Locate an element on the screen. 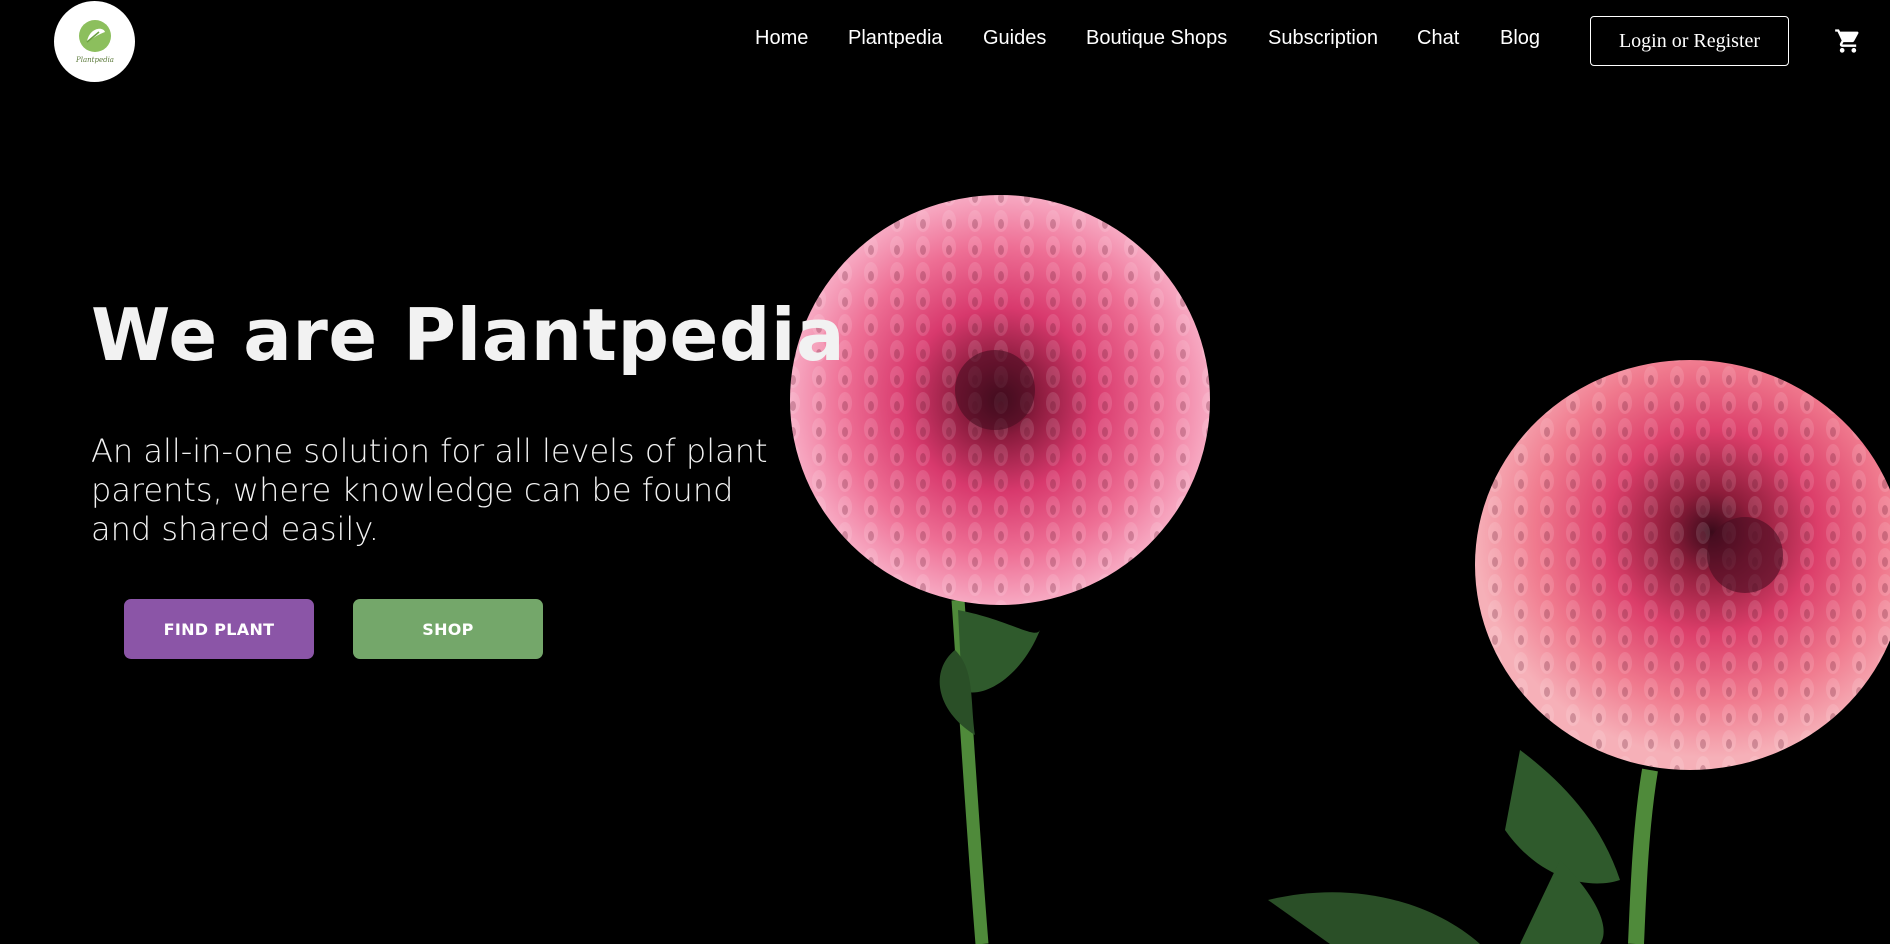 Image resolution: width=1890 pixels, height=944 pixels. nav-item-plantpedia: Plantpedia is located at coordinates (895, 38).